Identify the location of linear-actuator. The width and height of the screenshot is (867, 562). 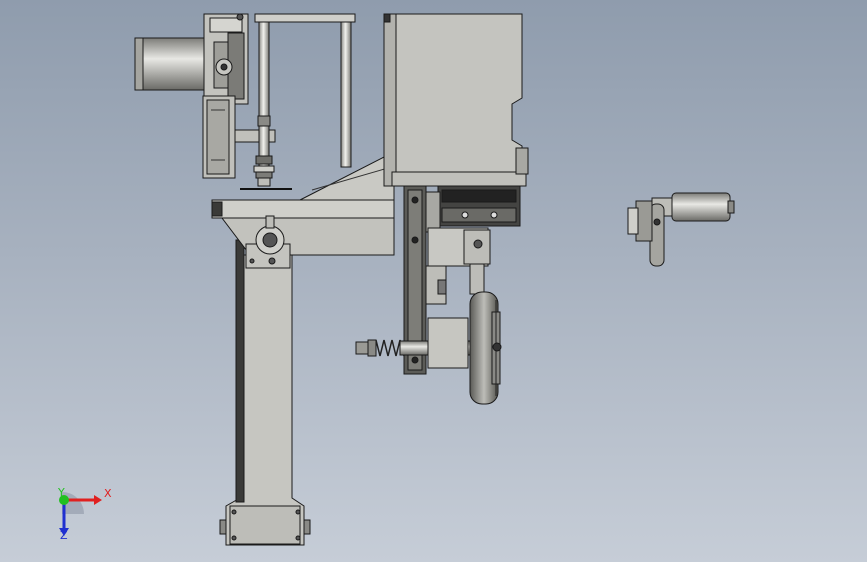
(472, 209).